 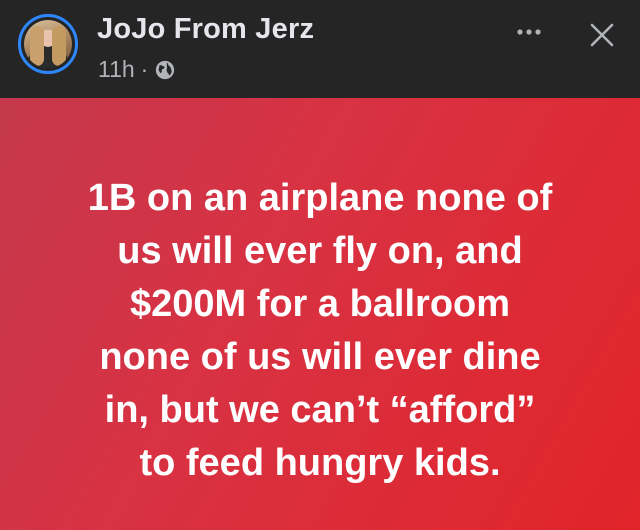 What do you see at coordinates (116, 69) in the screenshot?
I see `post-timestamp: 11h` at bounding box center [116, 69].